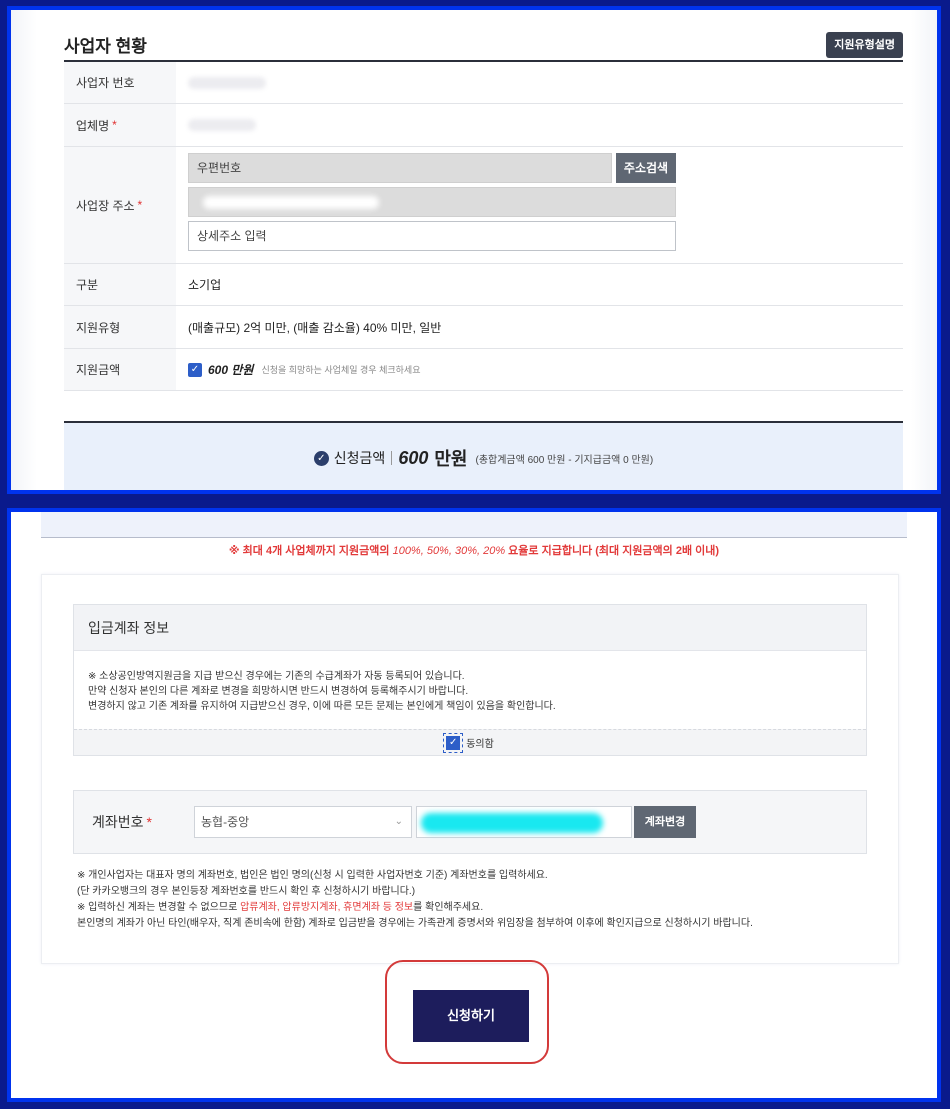 The width and height of the screenshot is (950, 1109). Describe the element at coordinates (120, 205) in the screenshot. I see `address-label: 사업장 주소 *` at that location.